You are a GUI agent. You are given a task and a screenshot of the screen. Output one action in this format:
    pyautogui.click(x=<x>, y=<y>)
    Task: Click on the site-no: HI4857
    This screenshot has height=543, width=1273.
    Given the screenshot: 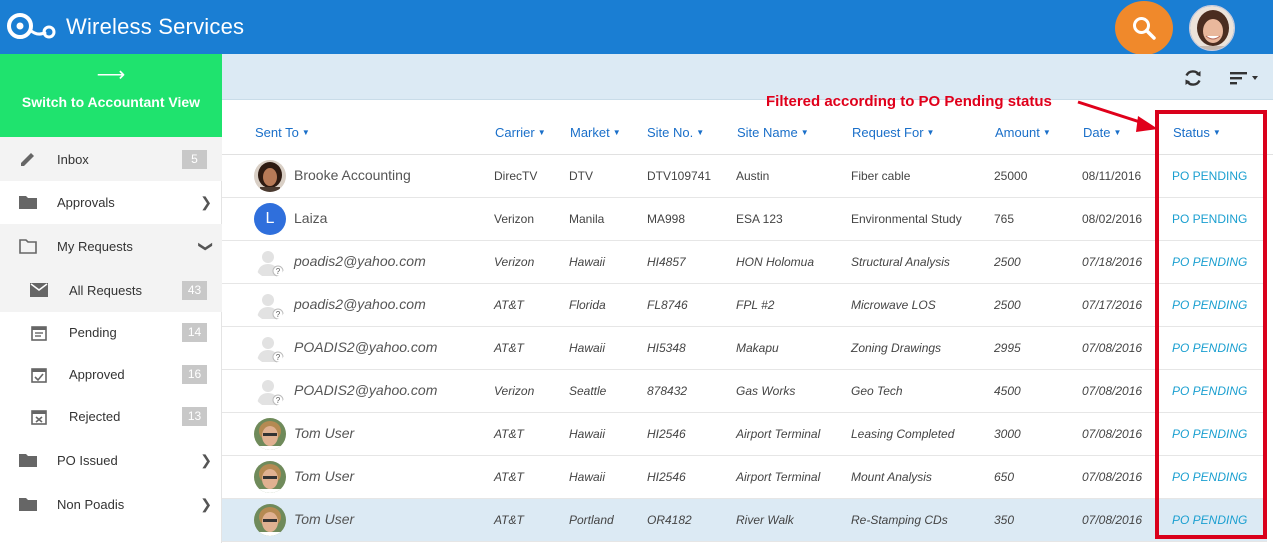 What is the action you would take?
    pyautogui.click(x=666, y=262)
    